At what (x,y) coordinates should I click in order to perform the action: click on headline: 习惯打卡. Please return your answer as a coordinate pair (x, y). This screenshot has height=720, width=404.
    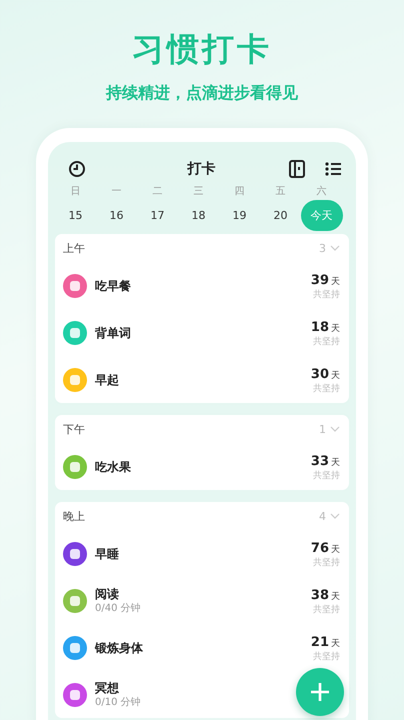
    Looking at the image, I should click on (202, 49).